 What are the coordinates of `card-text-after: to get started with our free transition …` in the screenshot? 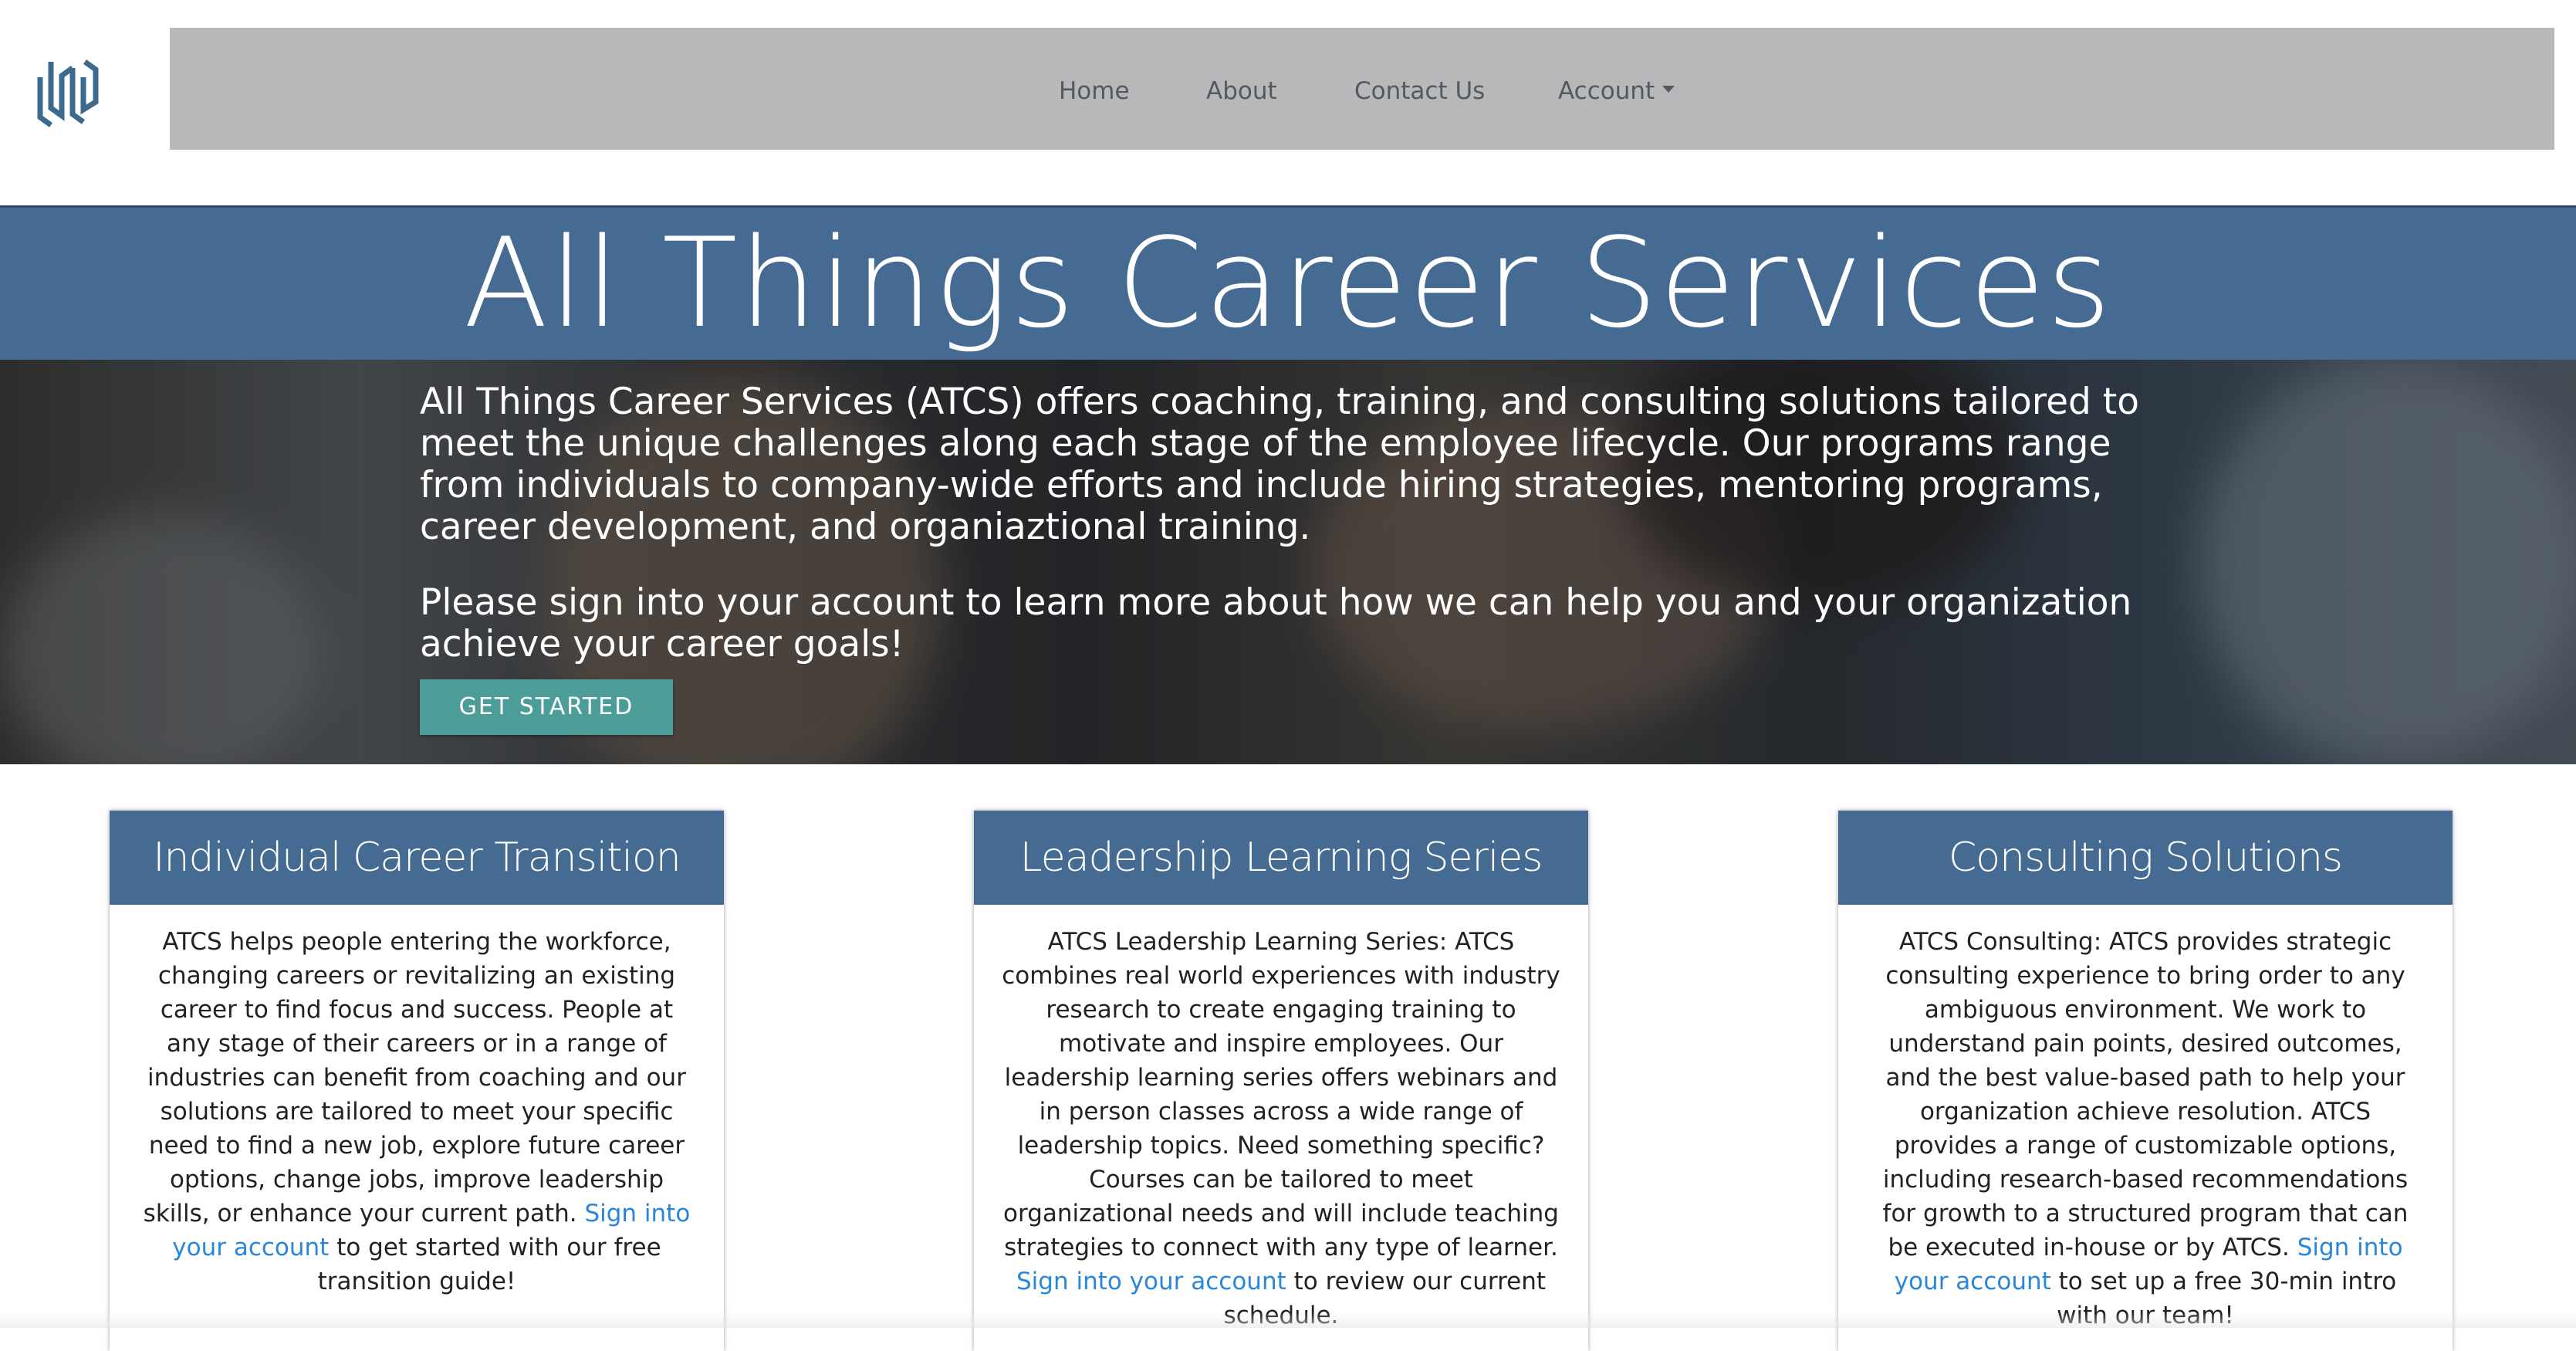 It's located at (489, 1264).